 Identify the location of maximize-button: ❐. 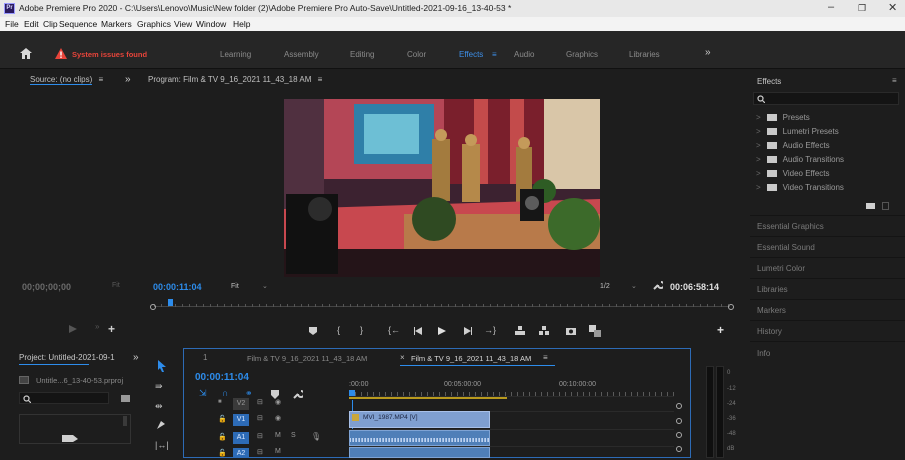
(862, 8).